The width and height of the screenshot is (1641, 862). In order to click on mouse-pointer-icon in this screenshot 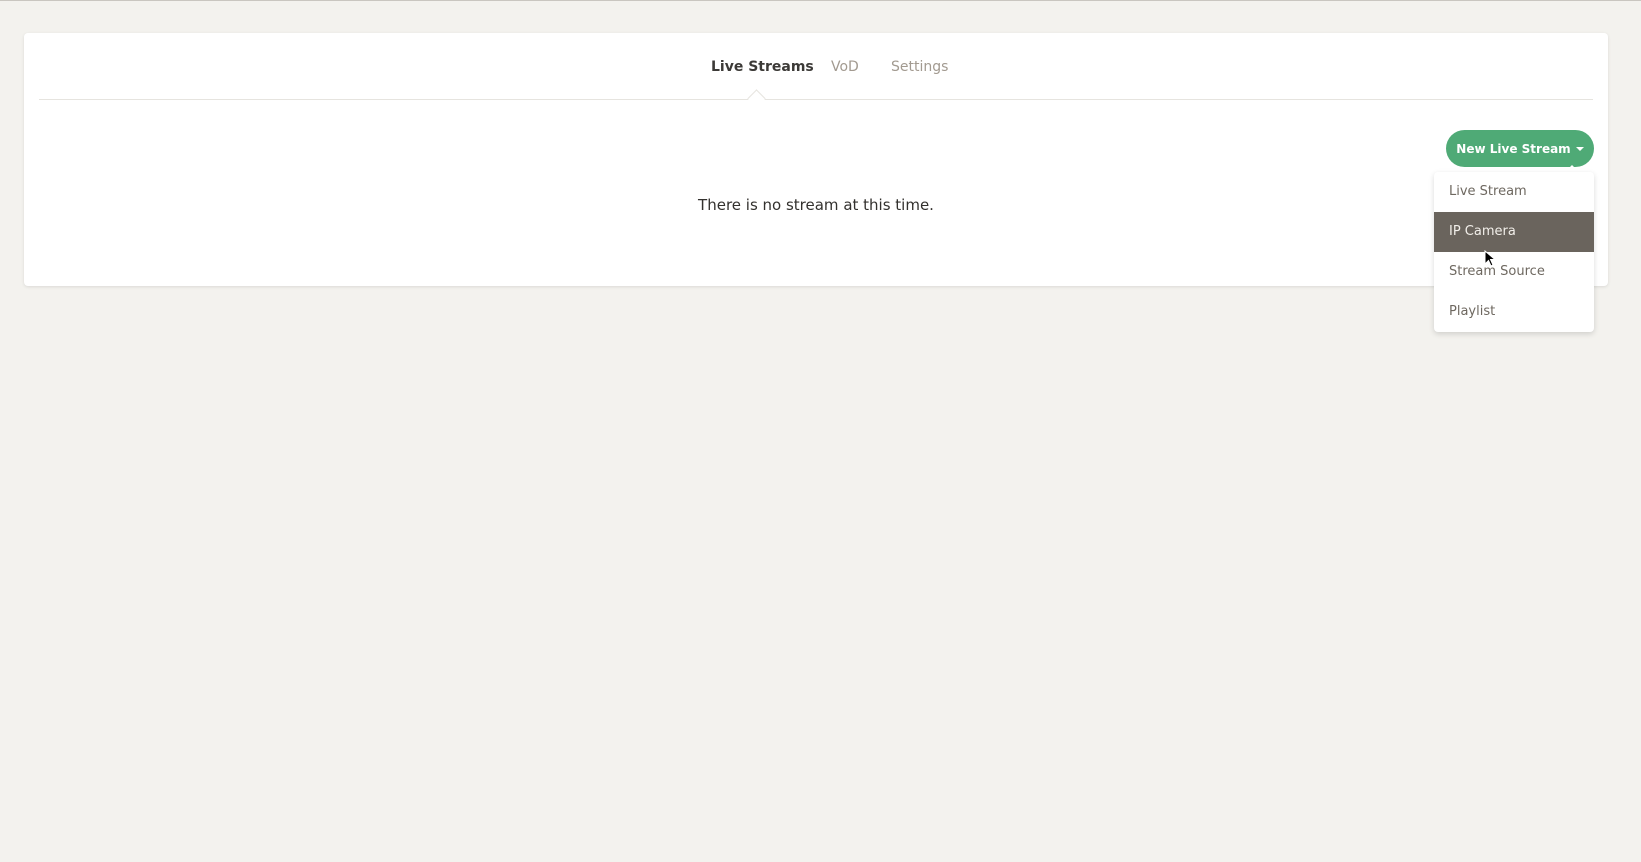, I will do `click(1490, 258)`.